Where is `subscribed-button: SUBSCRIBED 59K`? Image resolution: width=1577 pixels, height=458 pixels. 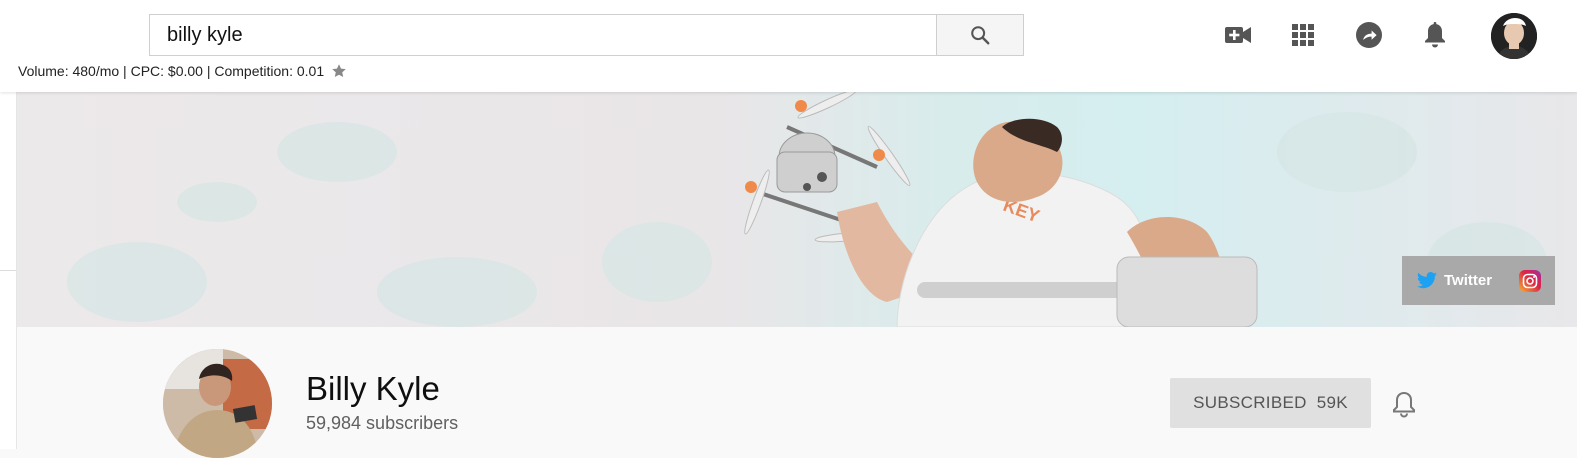
subscribed-button: SUBSCRIBED 59K is located at coordinates (1270, 403).